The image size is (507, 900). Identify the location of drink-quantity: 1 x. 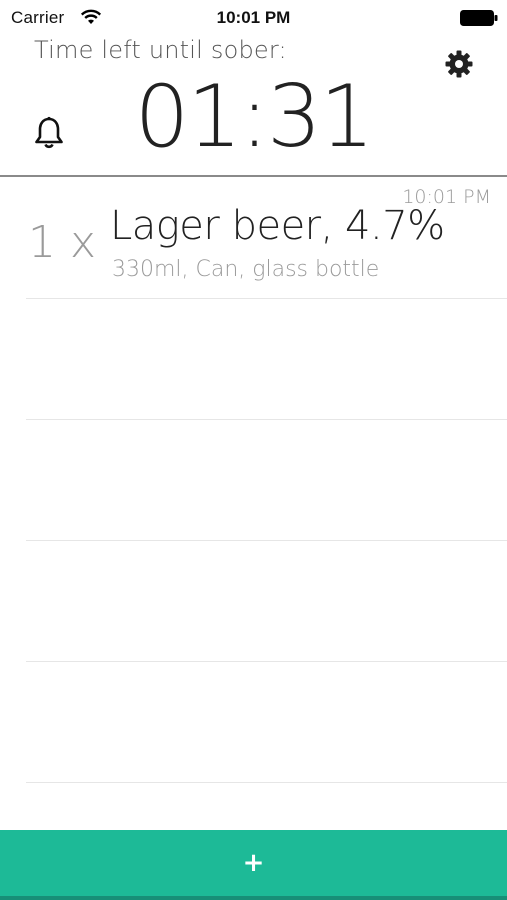
(62, 242).